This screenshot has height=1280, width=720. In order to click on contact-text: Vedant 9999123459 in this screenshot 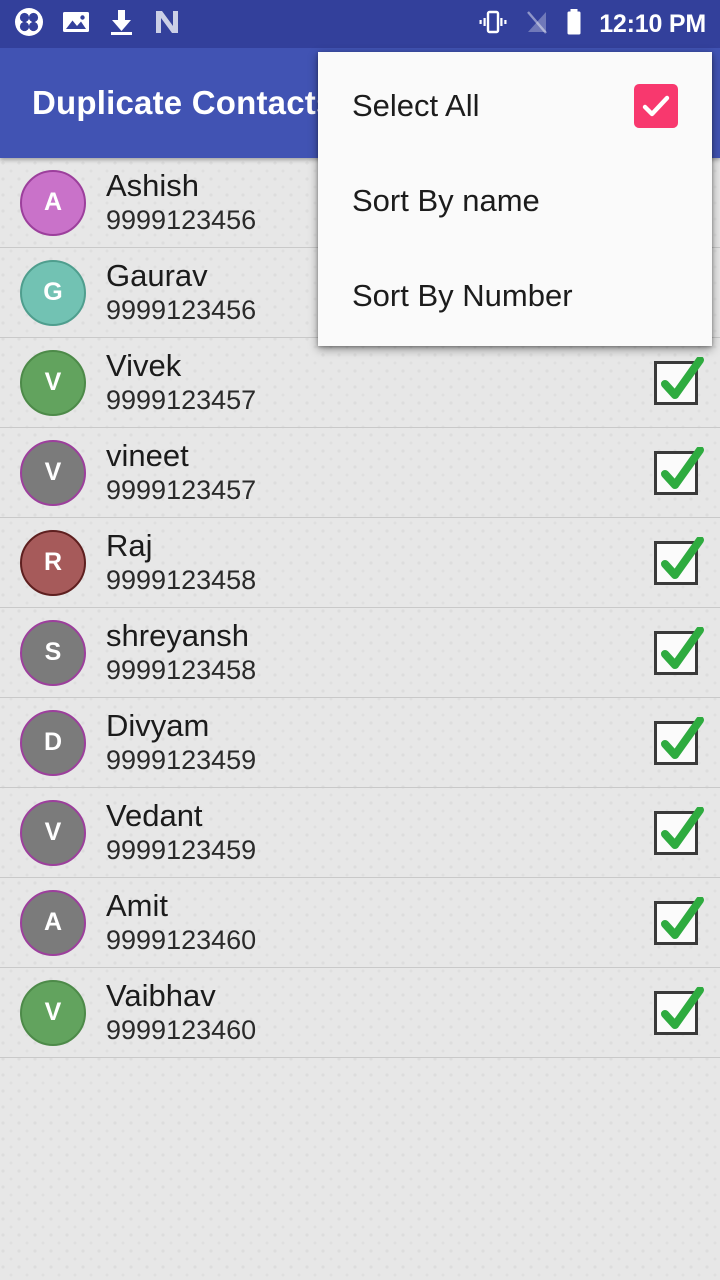, I will do `click(380, 832)`.